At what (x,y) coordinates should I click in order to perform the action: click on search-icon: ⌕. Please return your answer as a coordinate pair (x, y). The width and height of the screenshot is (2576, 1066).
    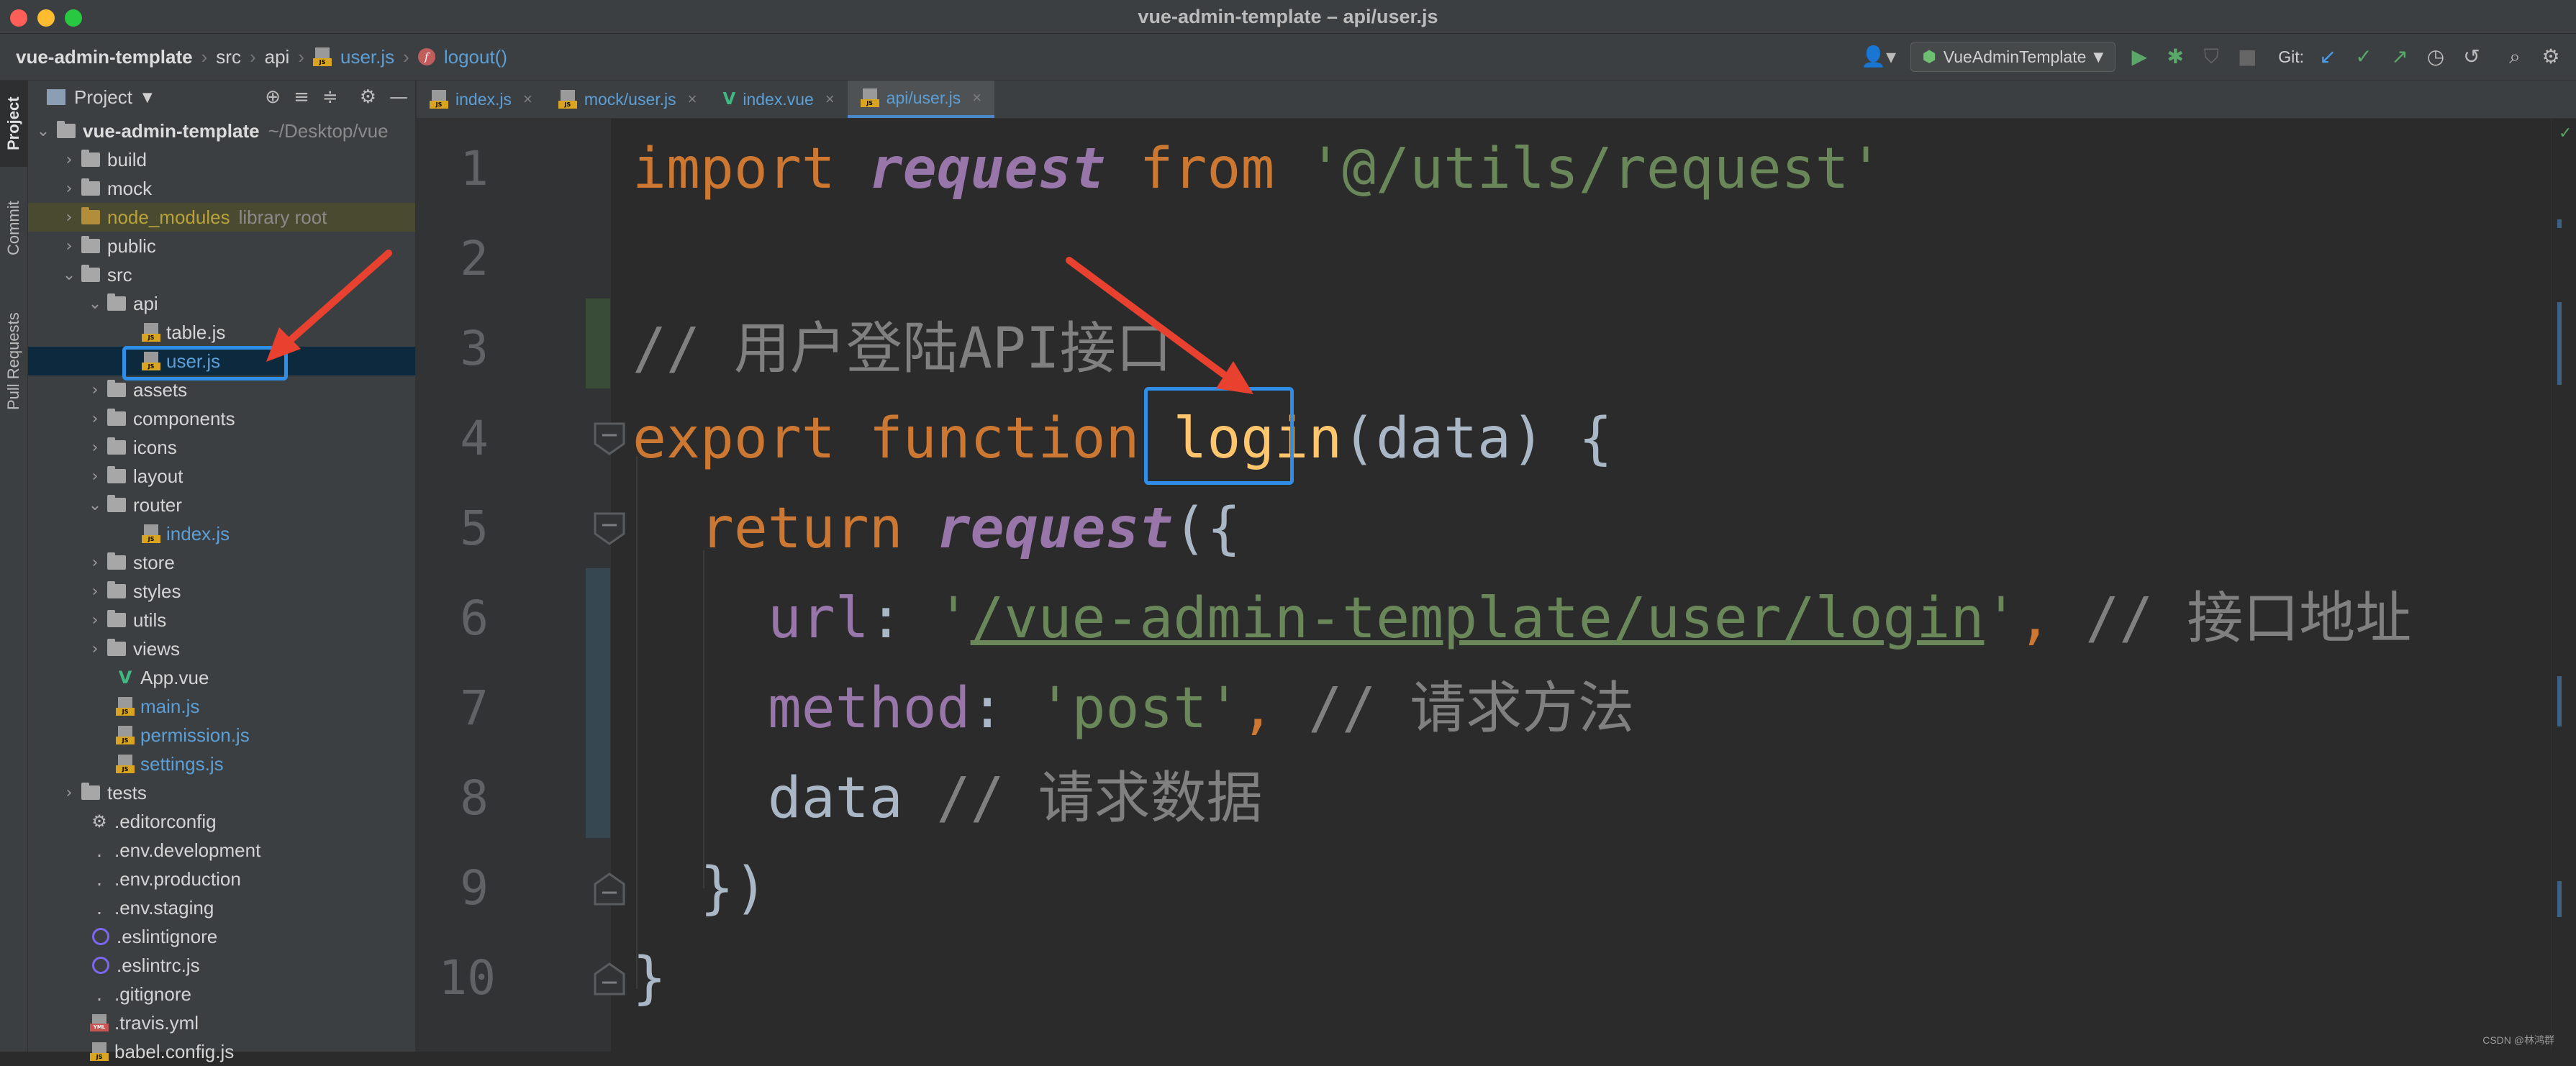
    Looking at the image, I should click on (2515, 57).